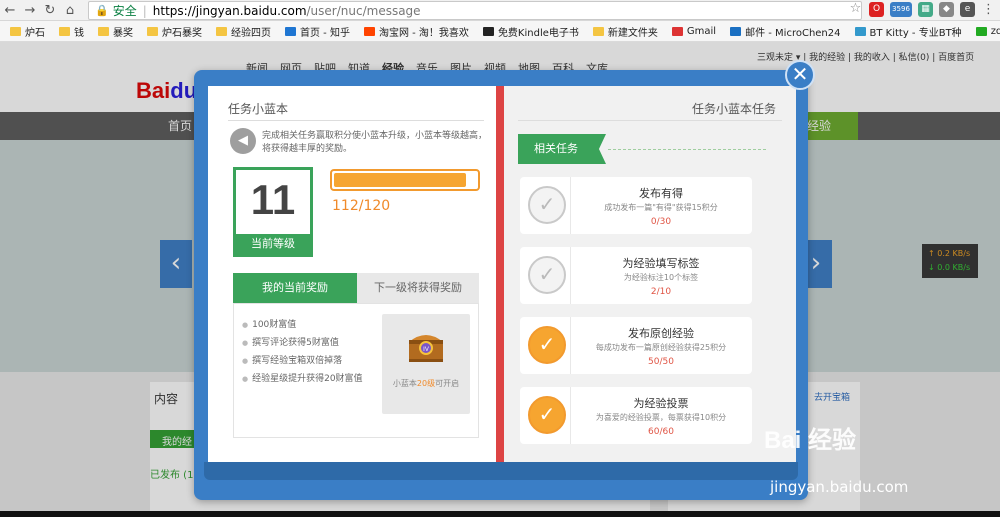 This screenshot has height=517, width=1000. What do you see at coordinates (363, 10) in the screenshot?
I see `url-path: /user/nuc/message` at bounding box center [363, 10].